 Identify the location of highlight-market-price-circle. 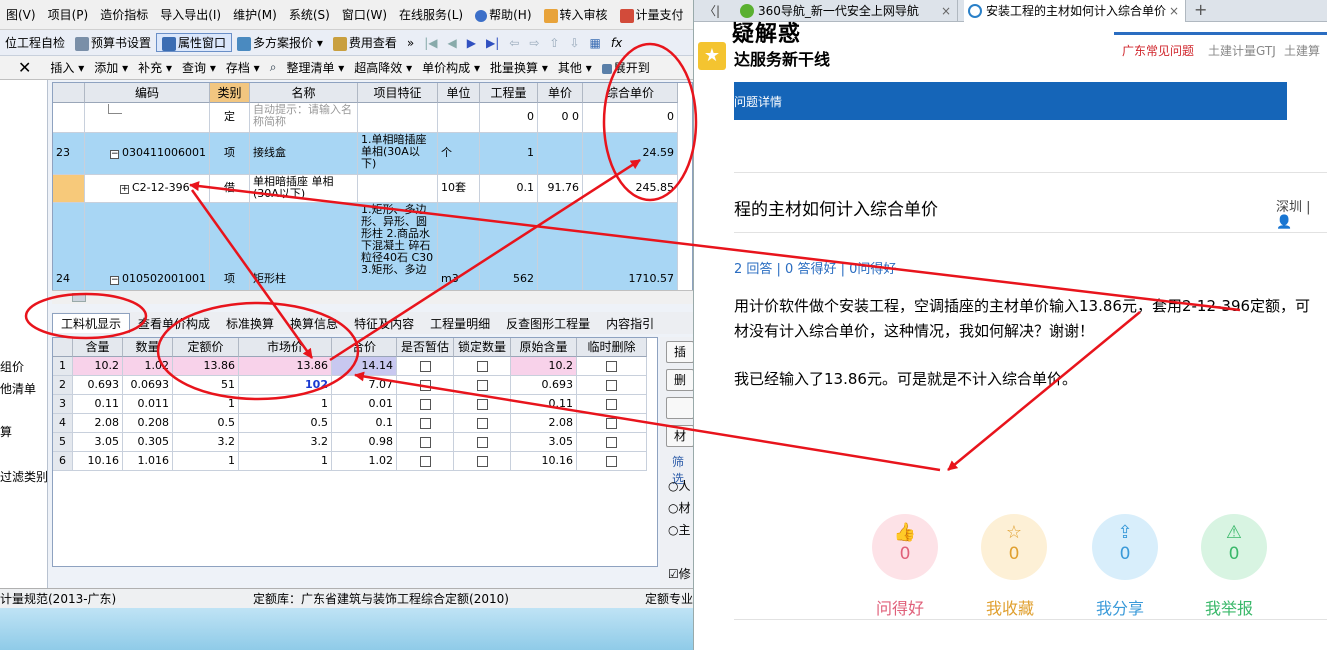
(258, 351).